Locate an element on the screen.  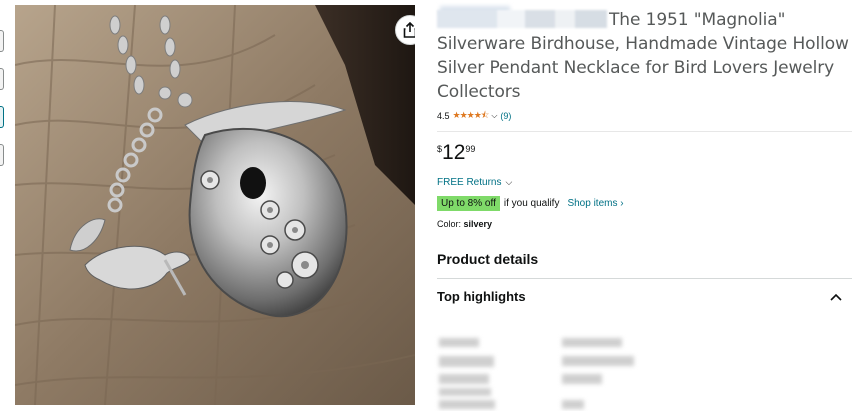
rating-row: 4.5 ★★★★⯪ ⌵ (9) is located at coordinates (644, 116).